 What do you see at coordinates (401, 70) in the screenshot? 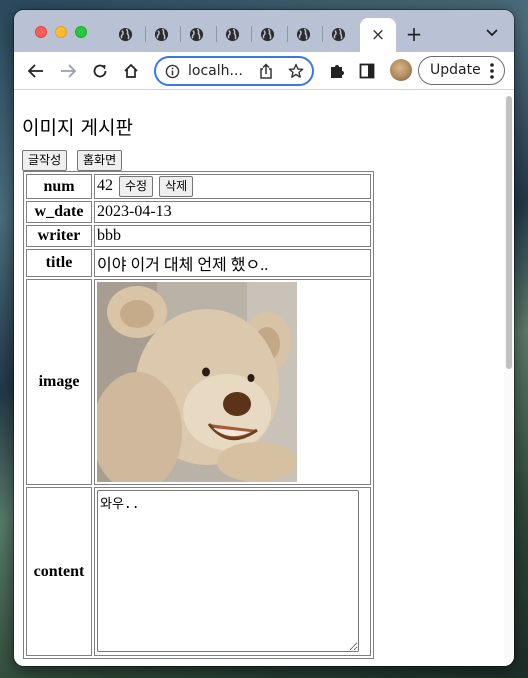
I see `profile-avatar` at bounding box center [401, 70].